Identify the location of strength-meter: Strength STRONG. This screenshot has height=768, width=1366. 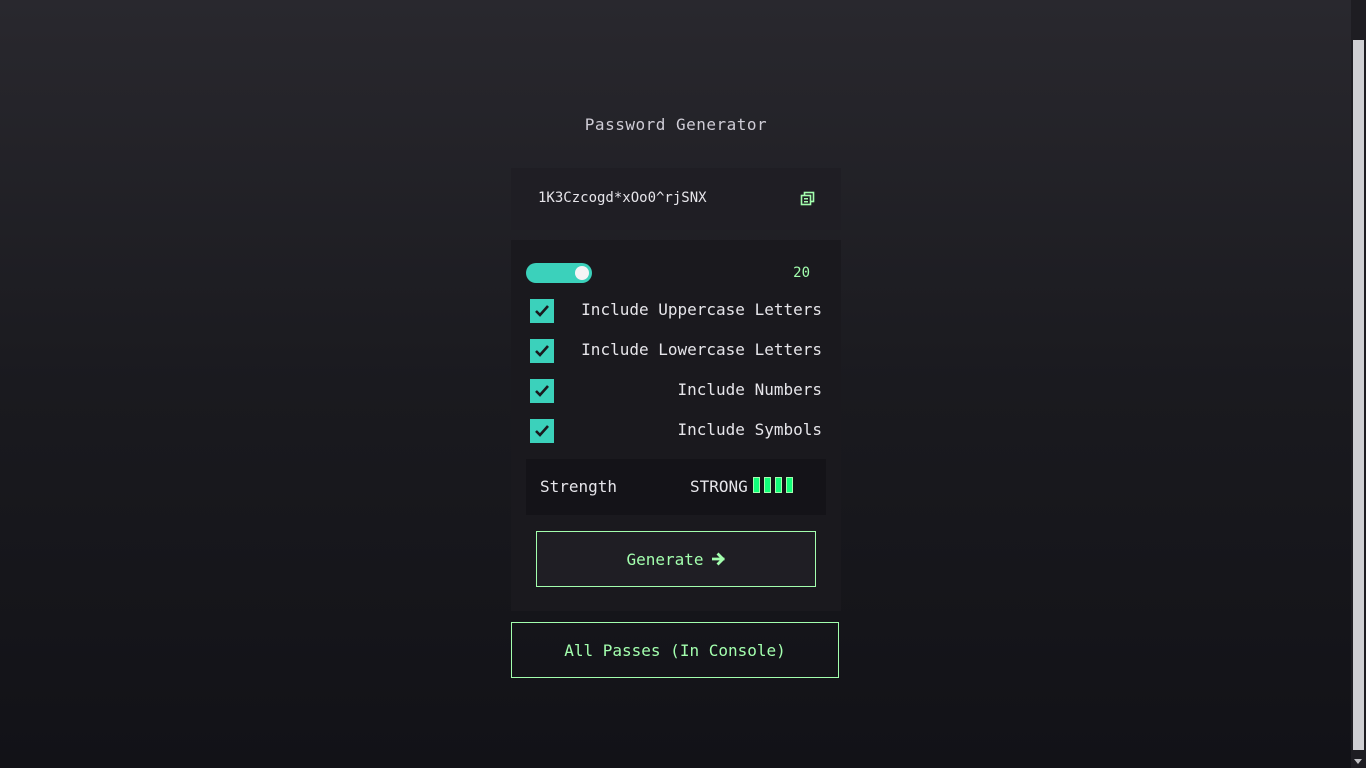
(676, 487).